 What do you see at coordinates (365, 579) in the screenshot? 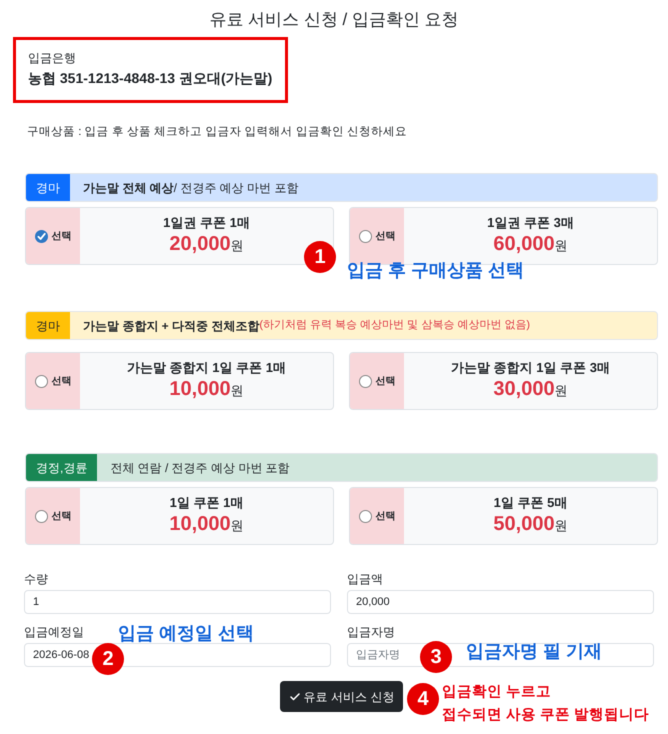
I see `field-label: 입금액` at bounding box center [365, 579].